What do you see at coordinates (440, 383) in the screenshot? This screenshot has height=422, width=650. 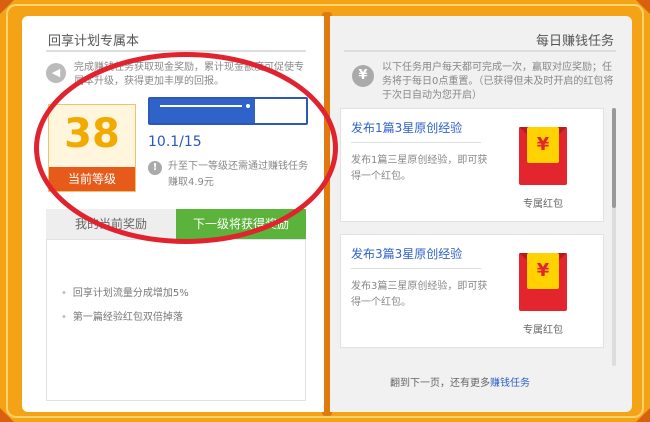 I see `pager-text: 翻到下一页，还有更多` at bounding box center [440, 383].